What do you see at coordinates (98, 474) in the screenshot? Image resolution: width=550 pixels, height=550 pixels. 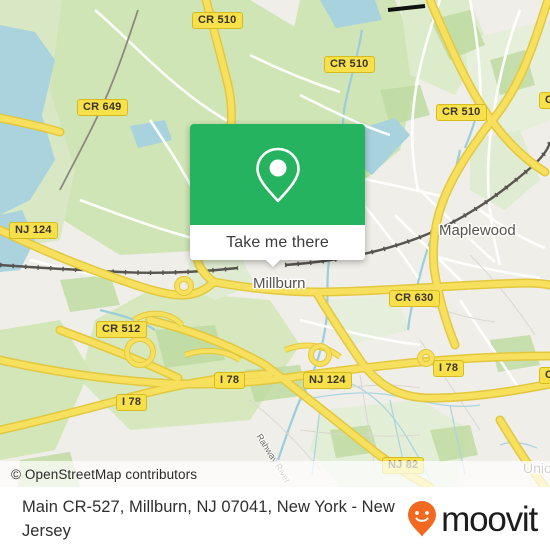 I see `map-attribution-text: © OpenStreetMap contributors` at bounding box center [98, 474].